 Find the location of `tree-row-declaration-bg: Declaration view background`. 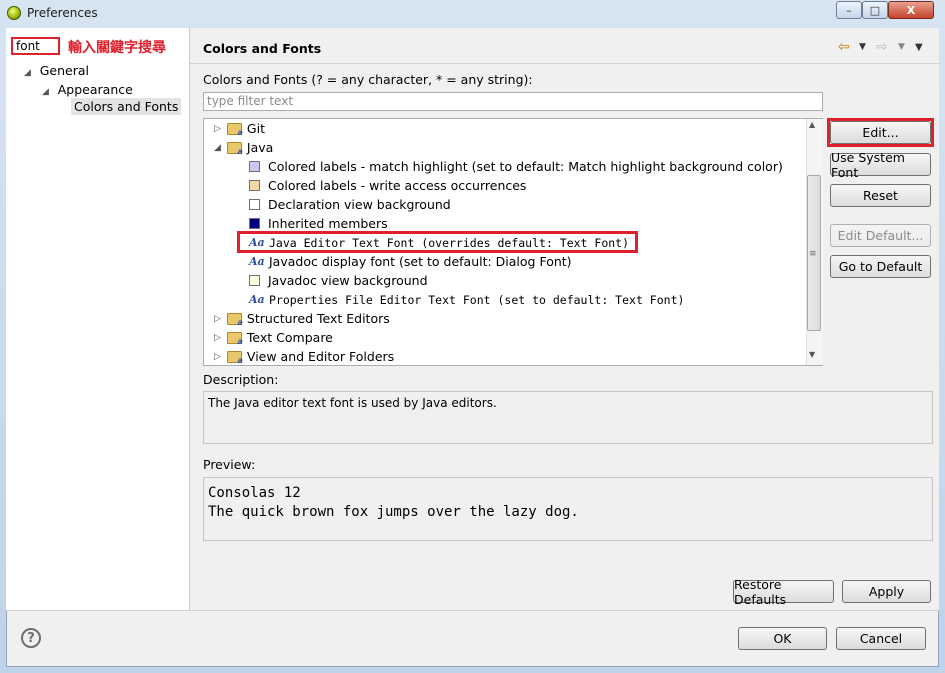

tree-row-declaration-bg: Declaration view background is located at coordinates (350, 204).